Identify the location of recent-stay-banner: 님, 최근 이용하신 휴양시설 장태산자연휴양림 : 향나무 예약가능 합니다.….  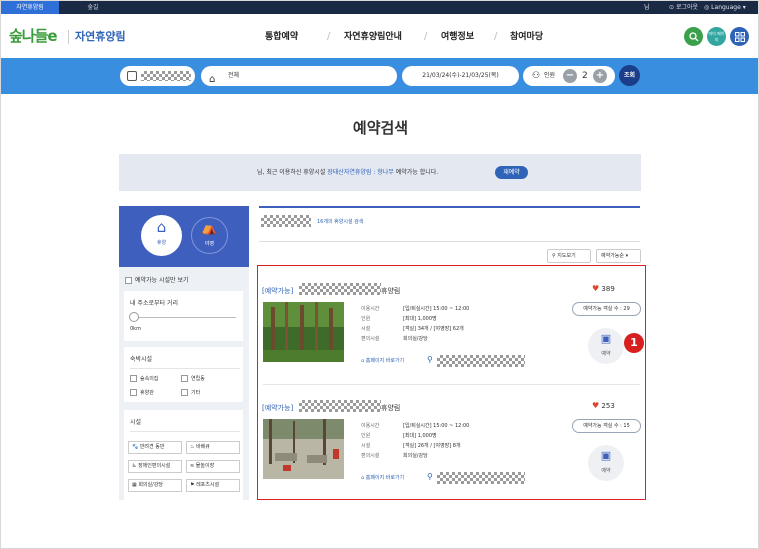
(380, 172).